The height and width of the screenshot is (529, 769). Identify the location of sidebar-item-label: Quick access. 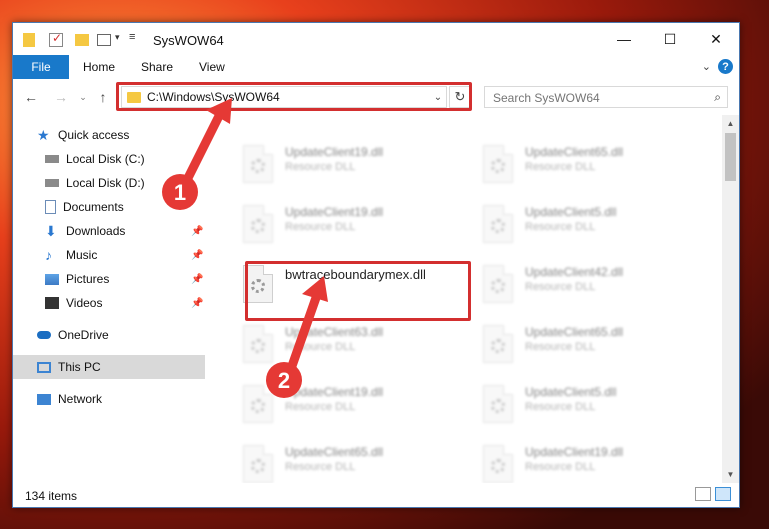
(94, 135).